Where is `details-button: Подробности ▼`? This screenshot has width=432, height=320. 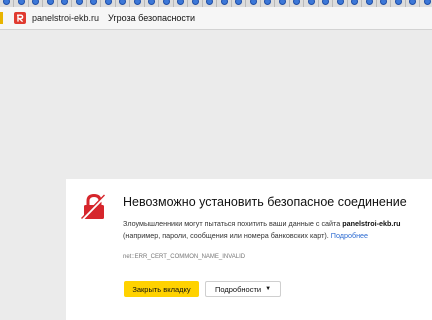 details-button: Подробности ▼ is located at coordinates (243, 289).